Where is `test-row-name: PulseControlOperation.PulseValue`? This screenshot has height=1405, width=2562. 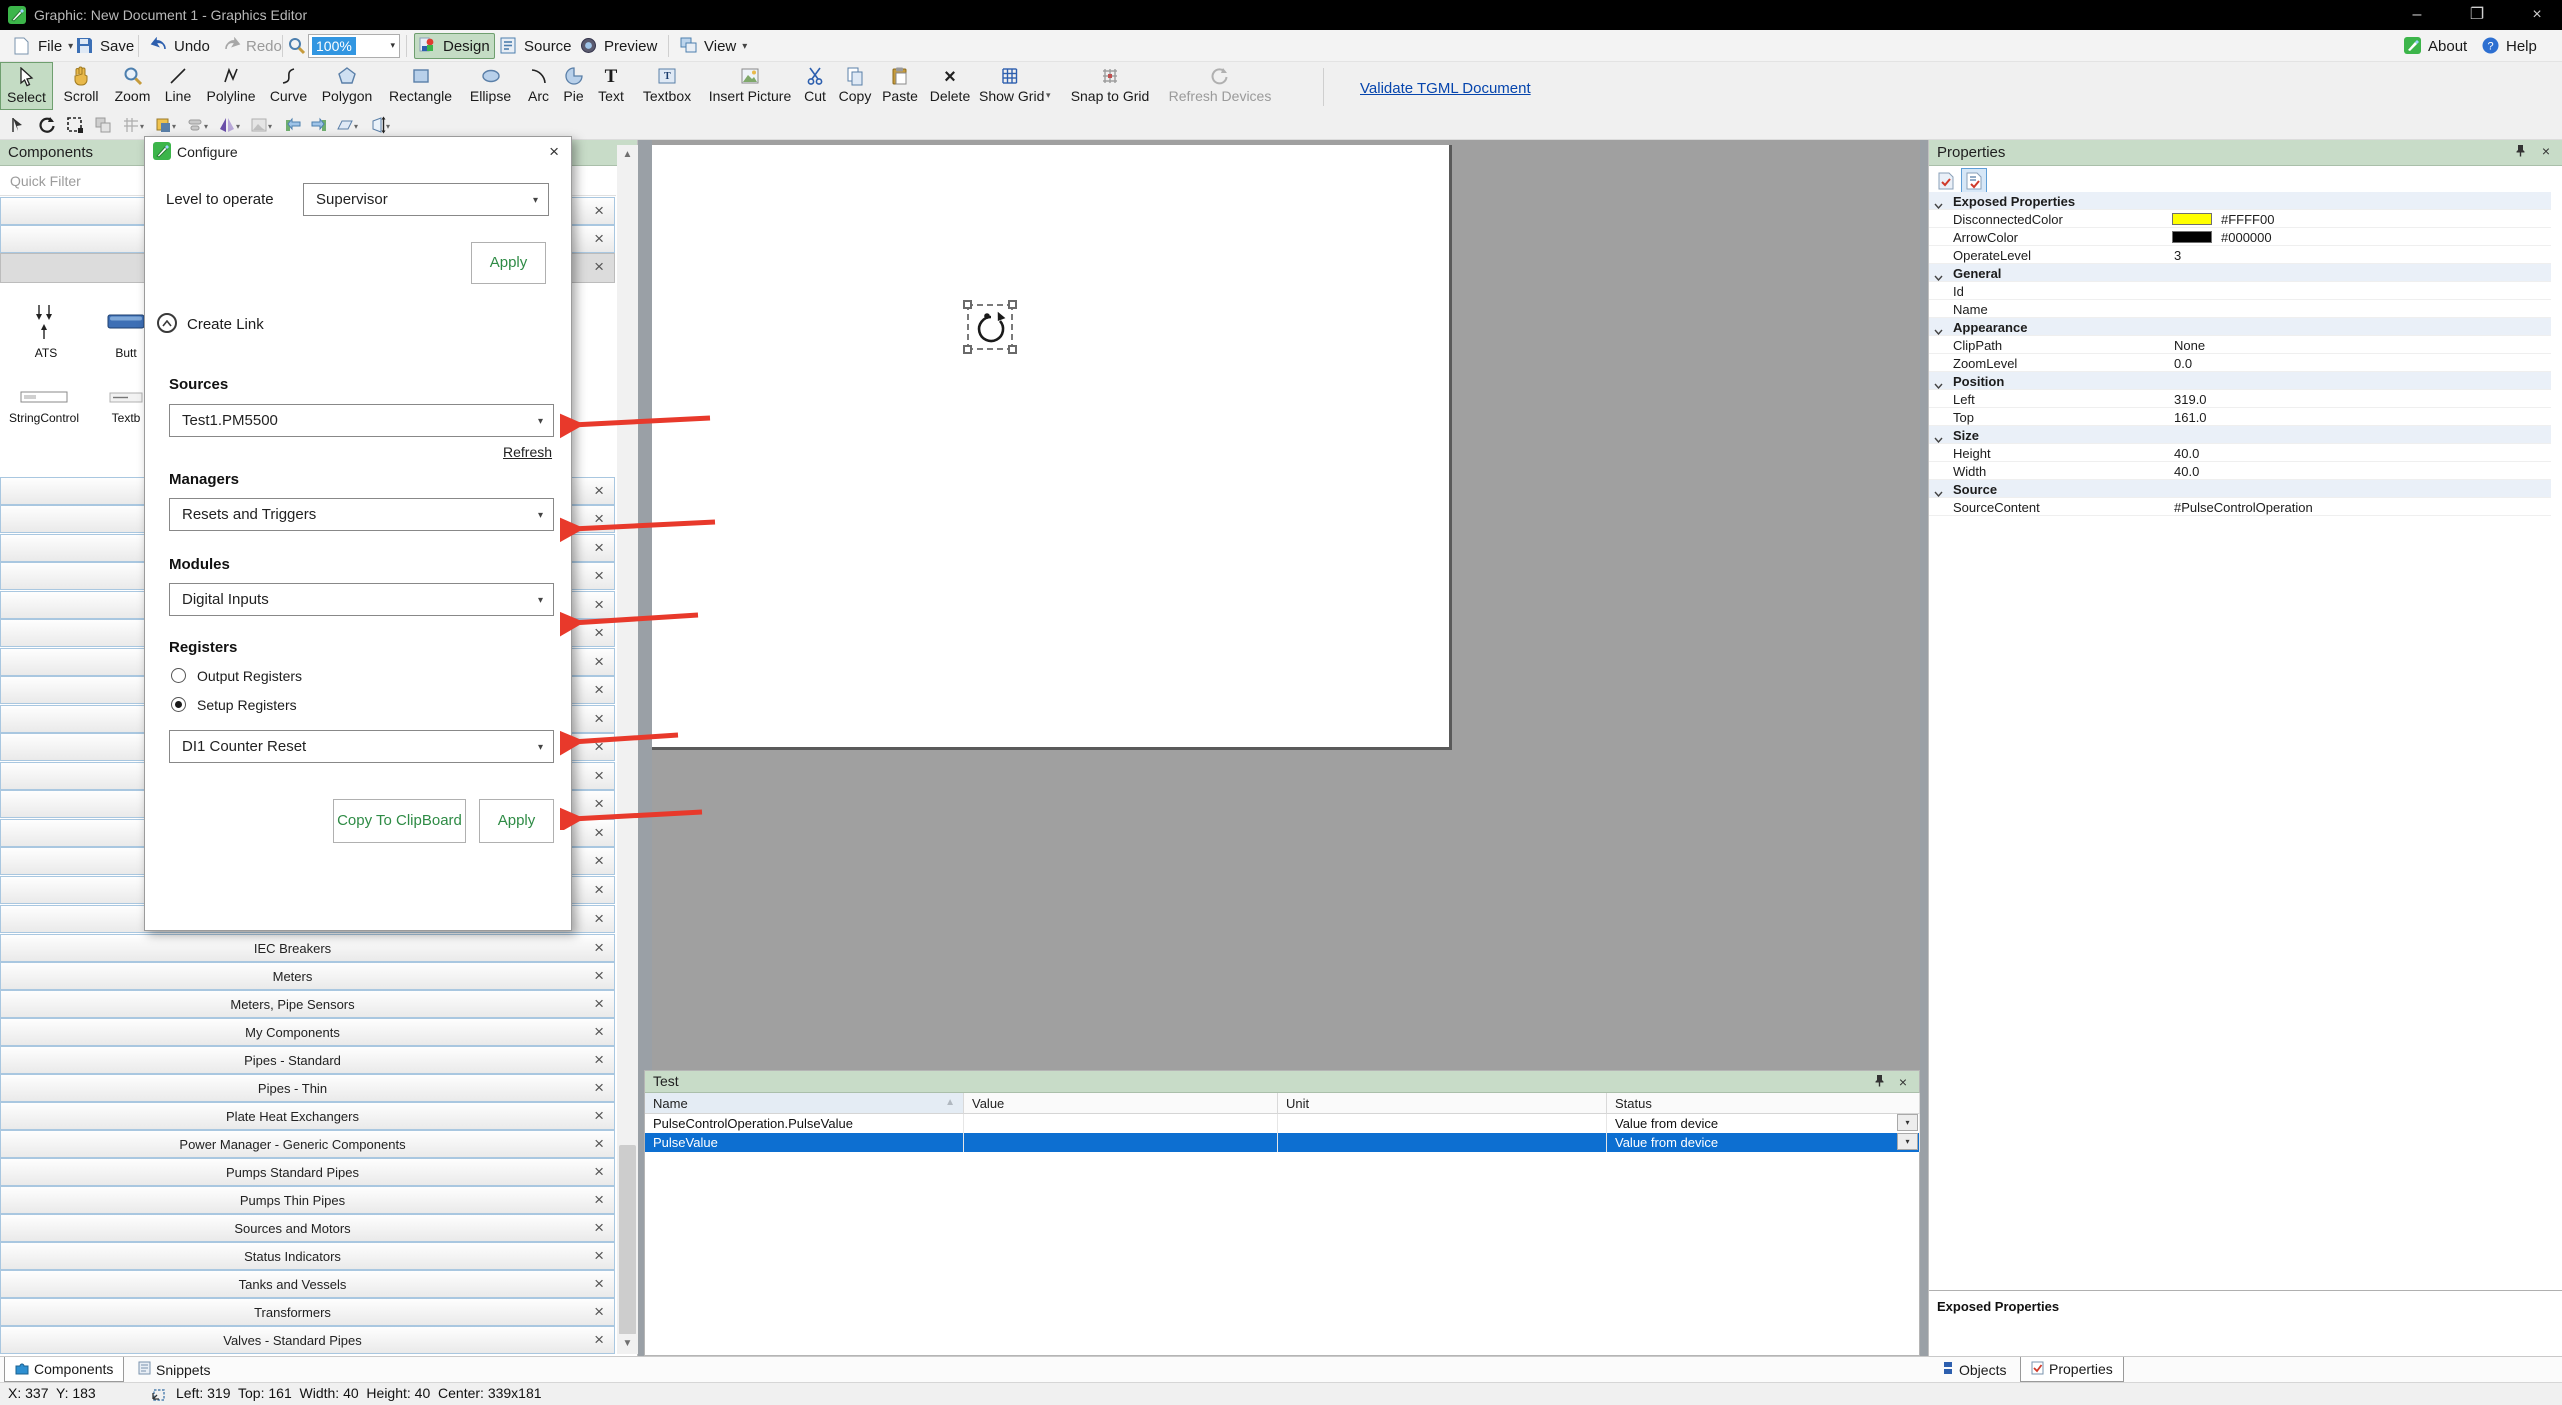 test-row-name: PulseControlOperation.PulseValue is located at coordinates (804, 1123).